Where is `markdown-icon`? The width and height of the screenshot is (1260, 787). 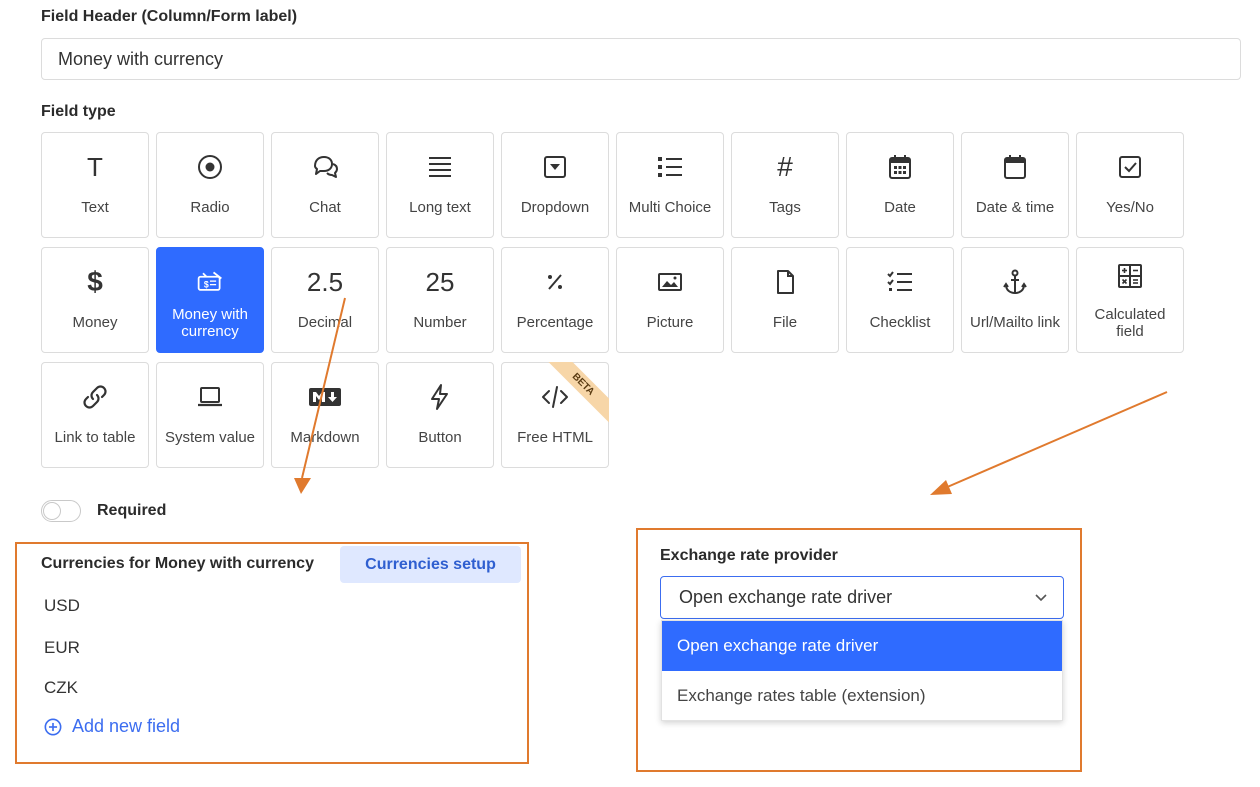 markdown-icon is located at coordinates (325, 397).